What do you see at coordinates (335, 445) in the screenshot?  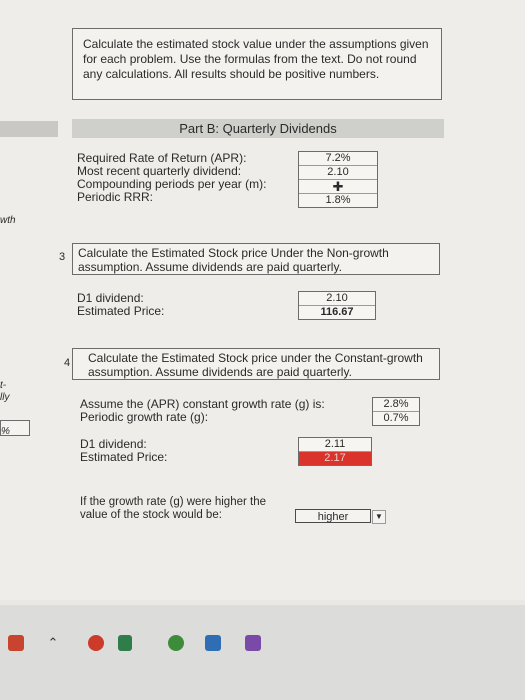 I see `d1-cell: 2.11` at bounding box center [335, 445].